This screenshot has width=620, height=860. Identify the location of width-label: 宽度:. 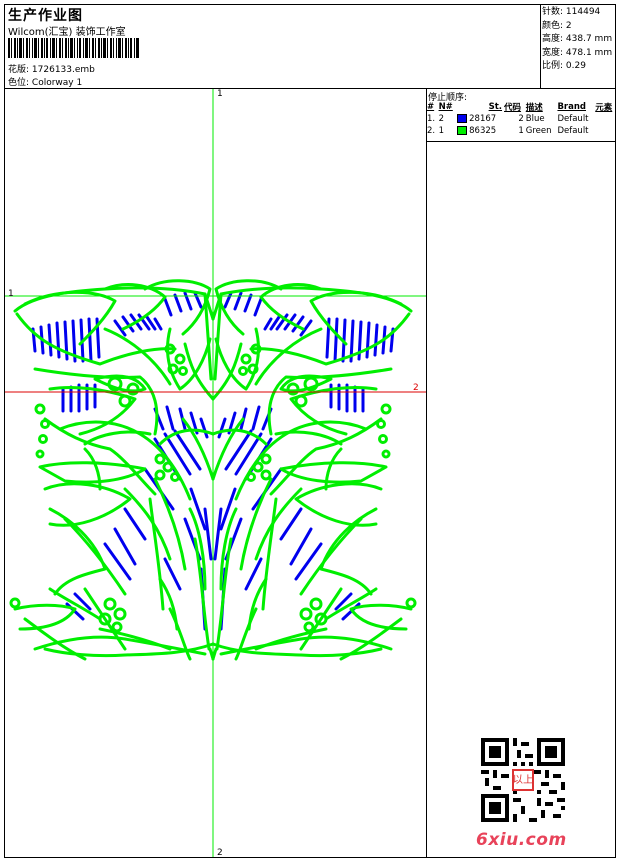
(553, 52).